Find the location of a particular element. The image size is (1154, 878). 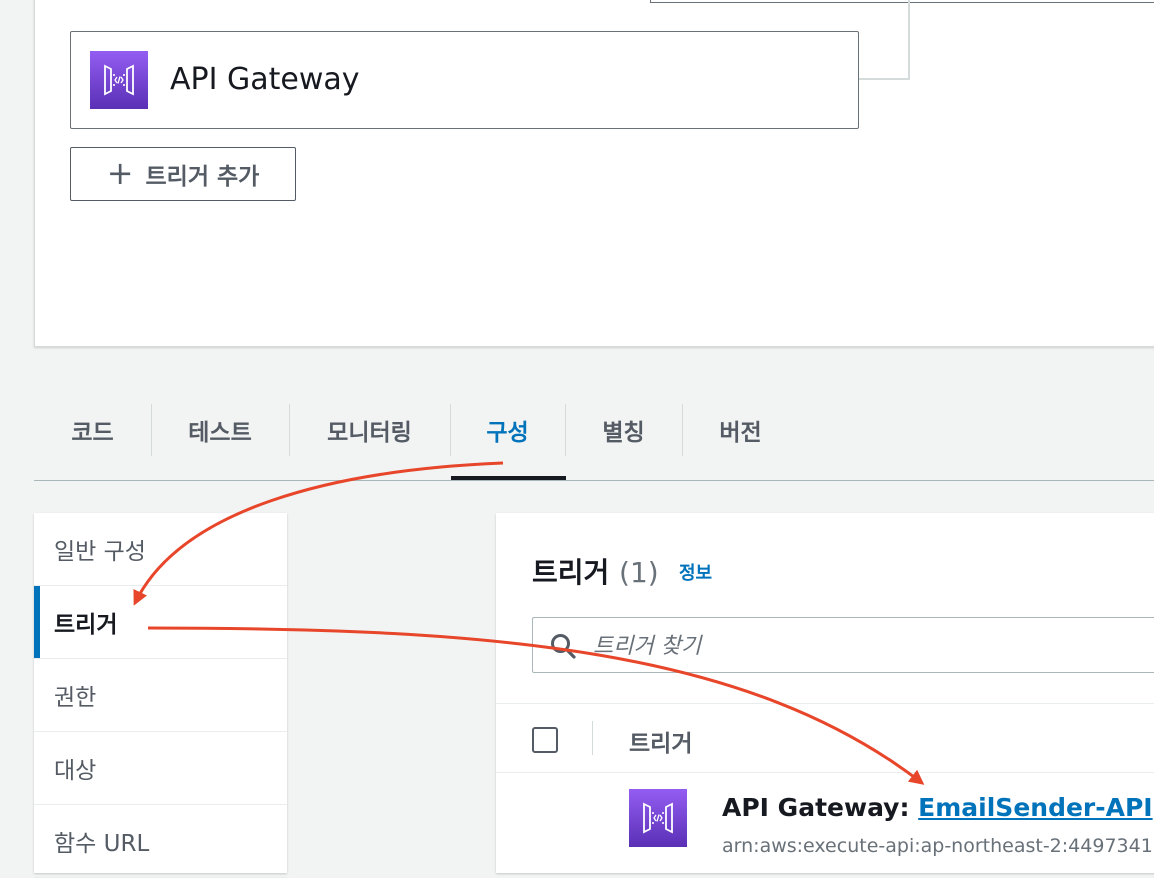

trigger-link-emailsender-api: EmailSender-API is located at coordinates (1035, 807).